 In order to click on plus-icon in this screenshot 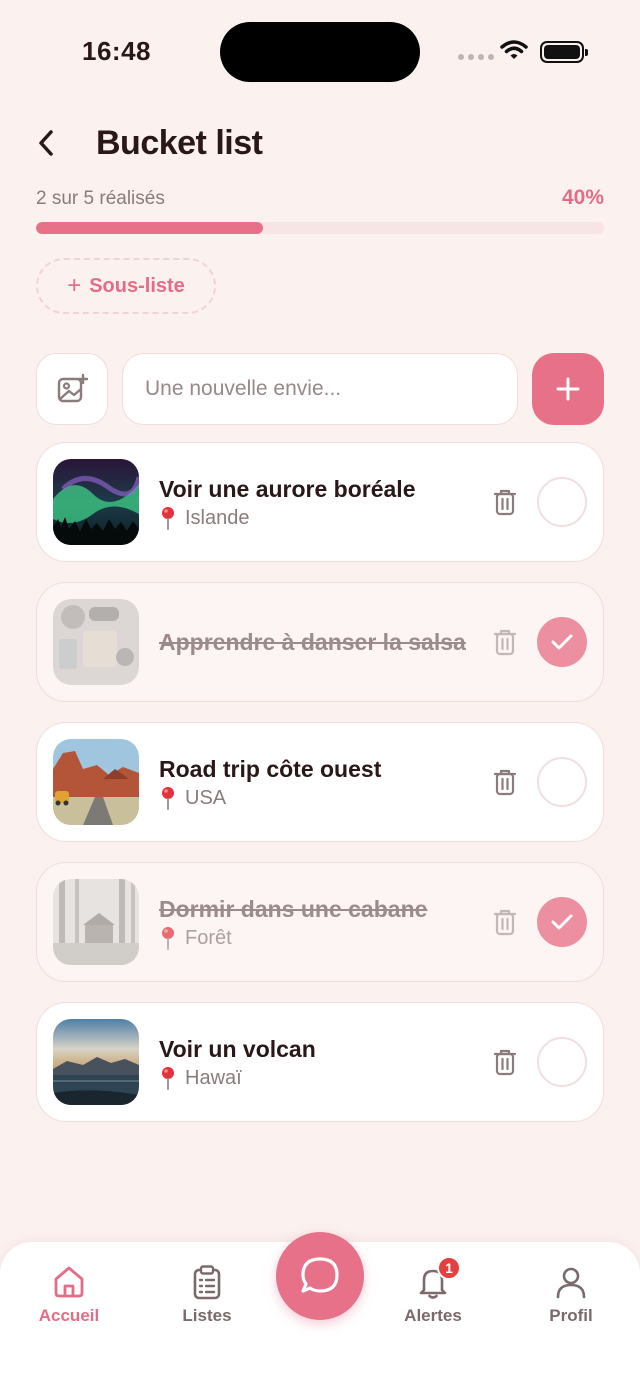, I will do `click(568, 389)`.